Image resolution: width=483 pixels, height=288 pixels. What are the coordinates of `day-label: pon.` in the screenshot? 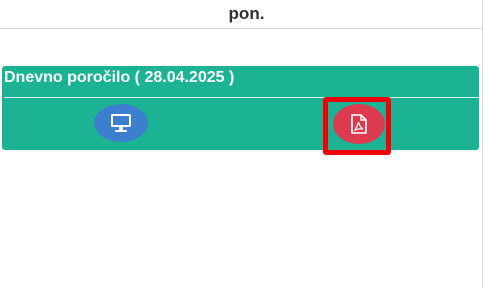 It's located at (246, 13).